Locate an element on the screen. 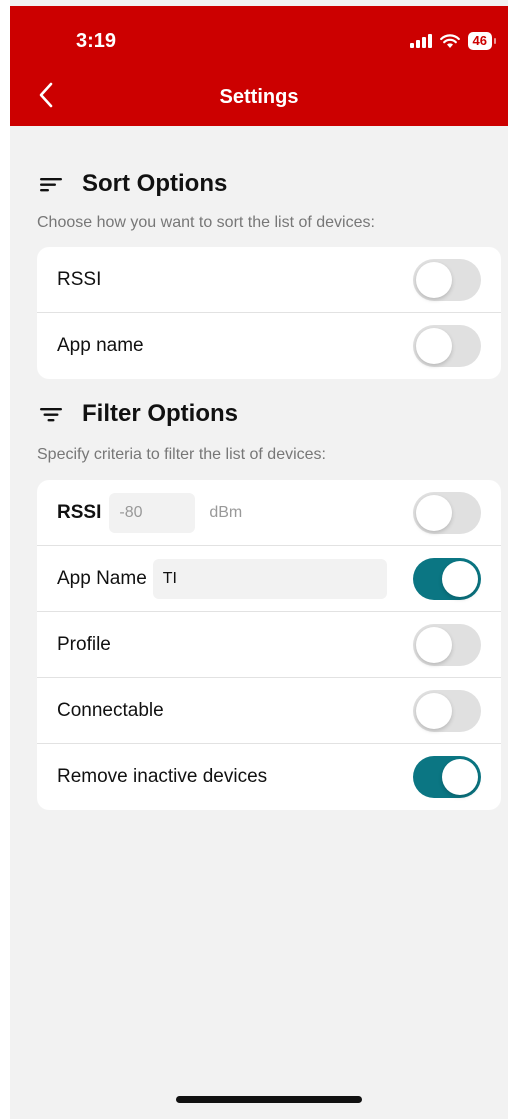 The width and height of the screenshot is (516, 1119). filter-app-name-toggle is located at coordinates (447, 578).